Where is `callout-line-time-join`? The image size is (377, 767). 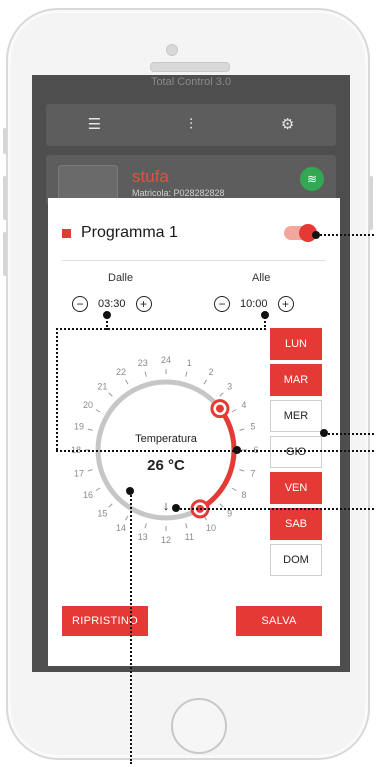 callout-line-time-join is located at coordinates (161, 329).